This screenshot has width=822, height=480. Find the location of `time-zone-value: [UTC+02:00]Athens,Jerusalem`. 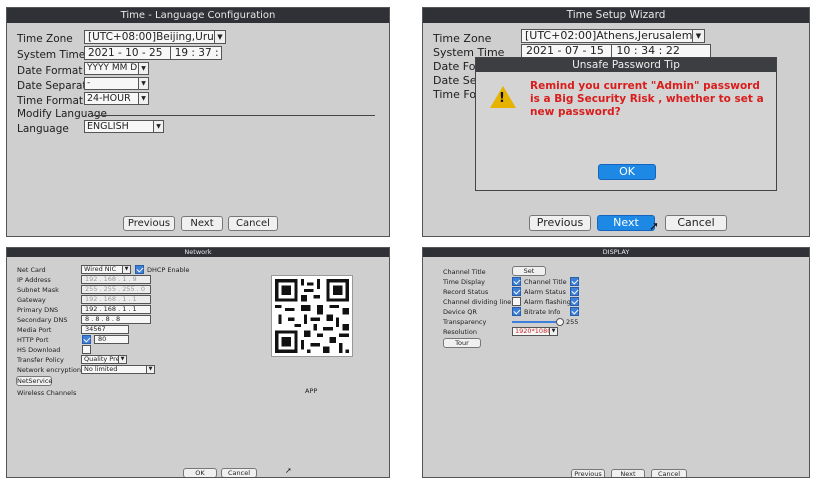

time-zone-value: [UTC+02:00]Athens,Jerusalem is located at coordinates (609, 35).